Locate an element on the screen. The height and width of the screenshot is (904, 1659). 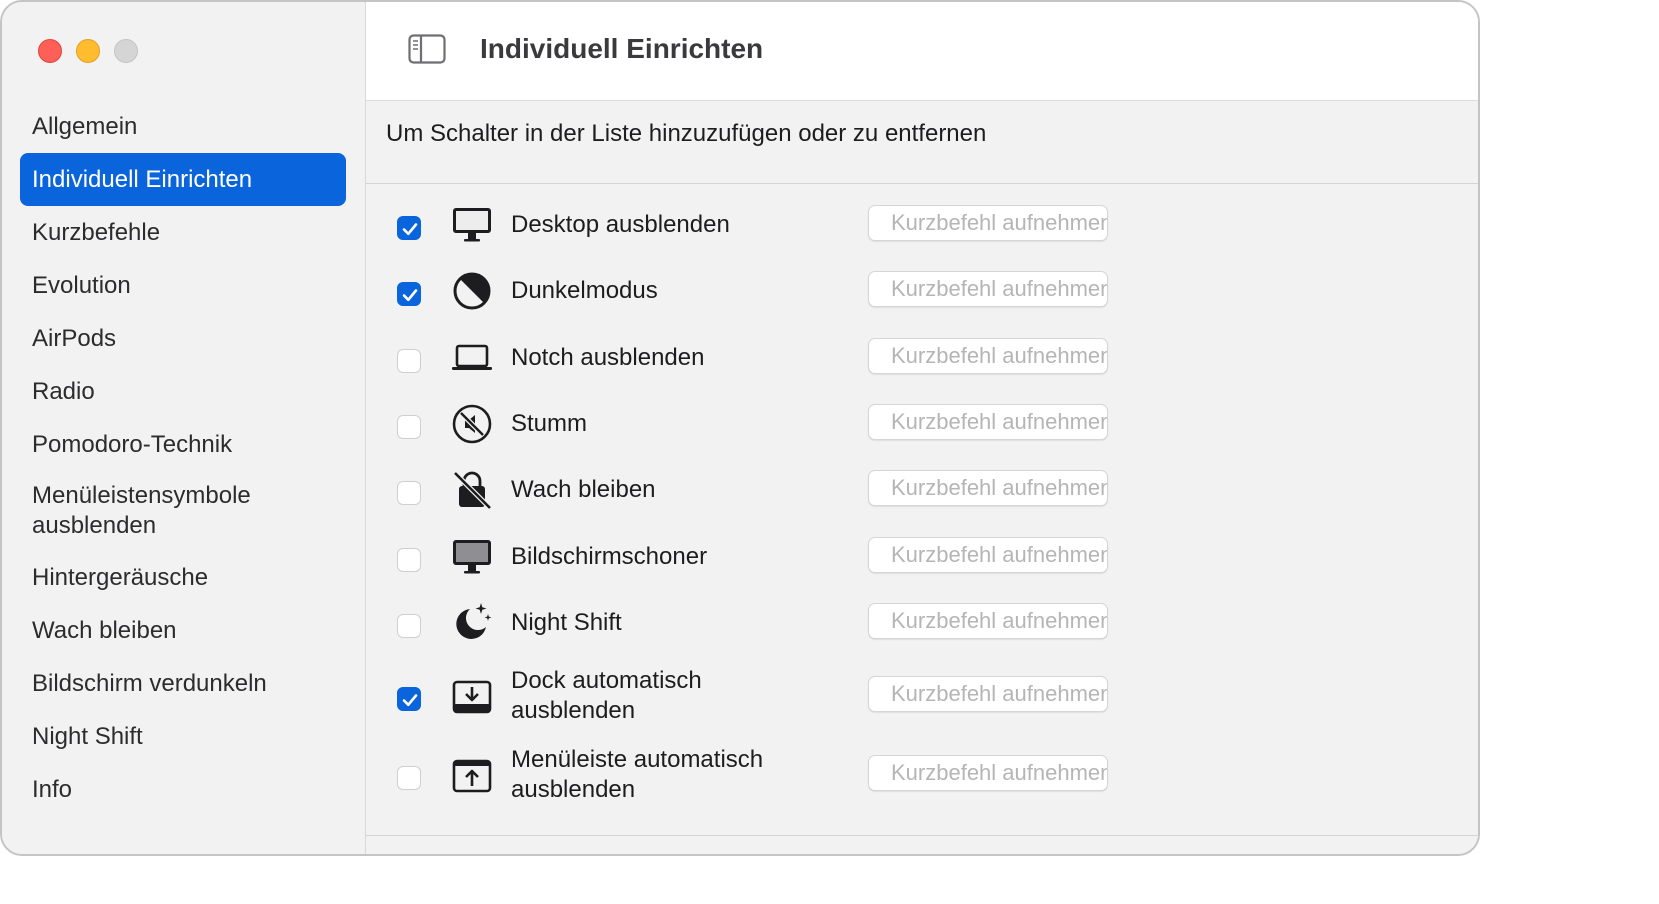
list-item: Desktop ausblenden Kurzbefehl aufnehmen is located at coordinates (922, 225).